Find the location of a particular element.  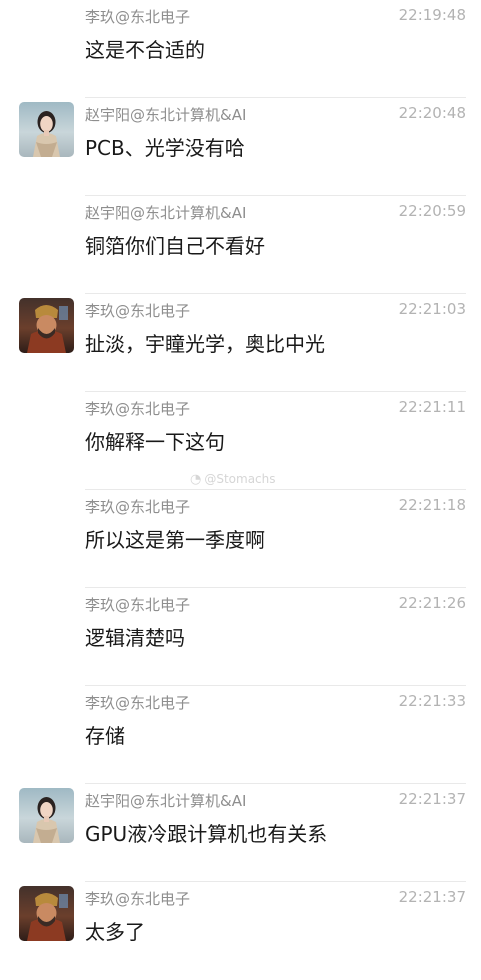

weibo-icon: ◔ is located at coordinates (196, 479).